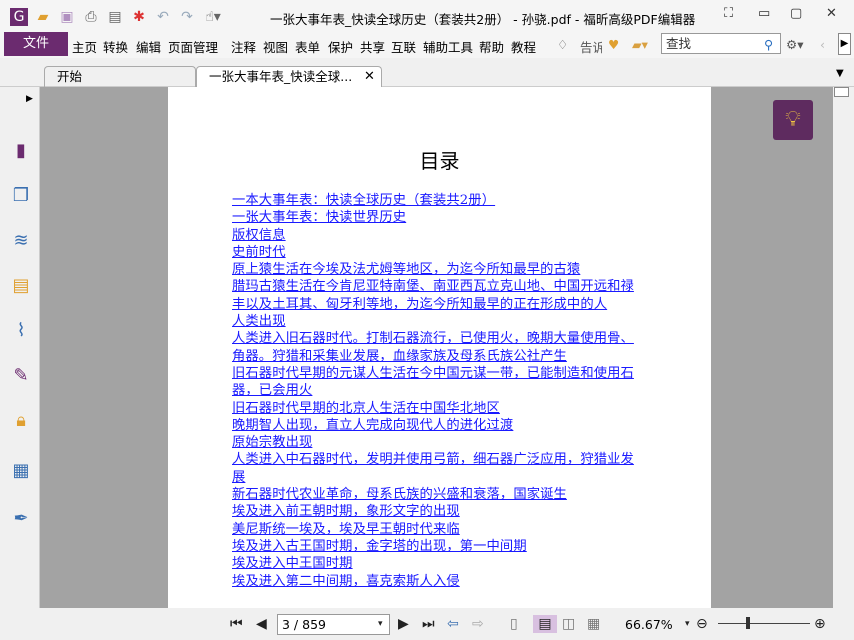 The height and width of the screenshot is (640, 854). I want to click on minimize-button: ▭, so click(764, 13).